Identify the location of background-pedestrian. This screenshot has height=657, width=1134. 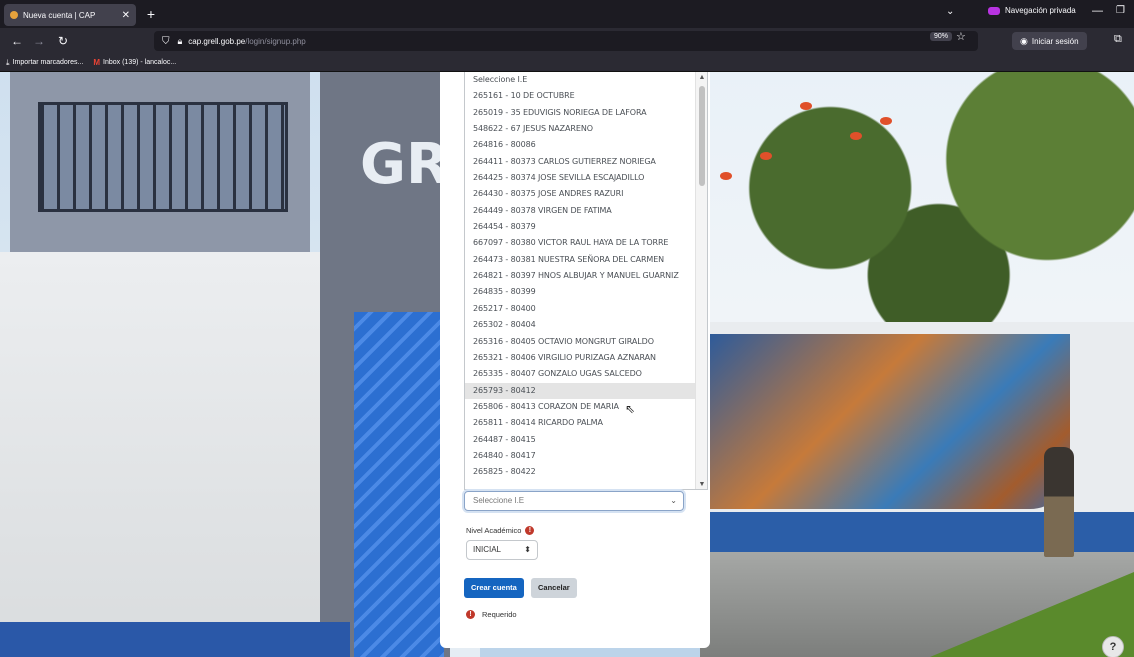
(1059, 502).